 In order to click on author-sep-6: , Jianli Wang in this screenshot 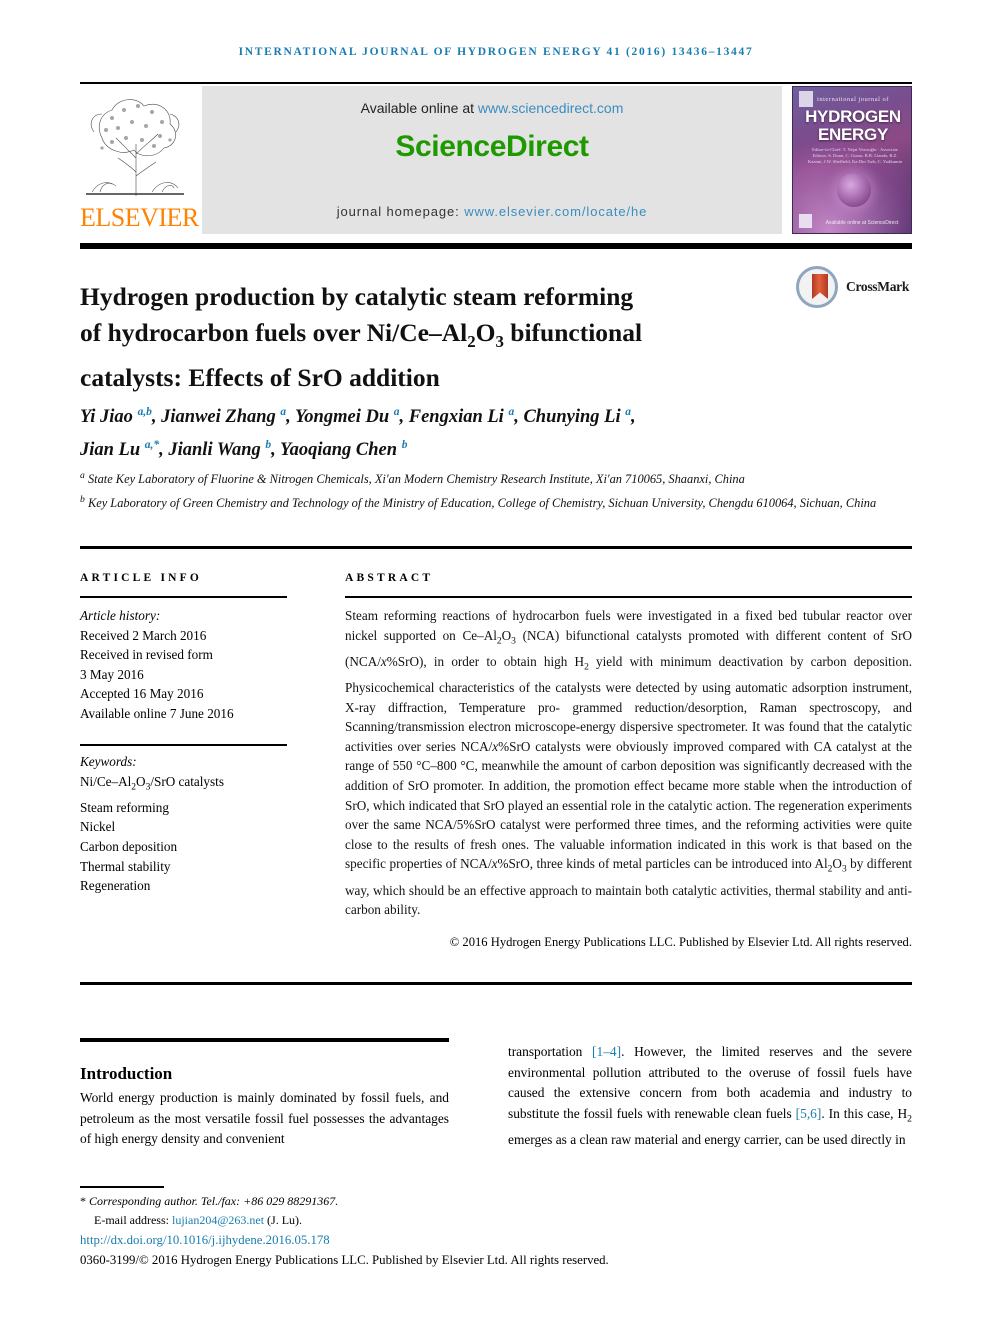, I will do `click(212, 450)`.